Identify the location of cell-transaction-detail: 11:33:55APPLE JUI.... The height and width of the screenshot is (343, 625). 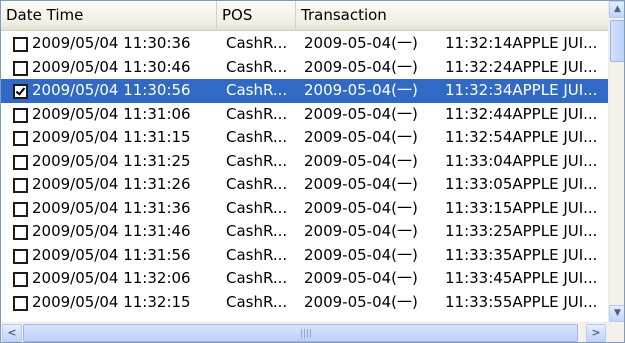
(521, 301).